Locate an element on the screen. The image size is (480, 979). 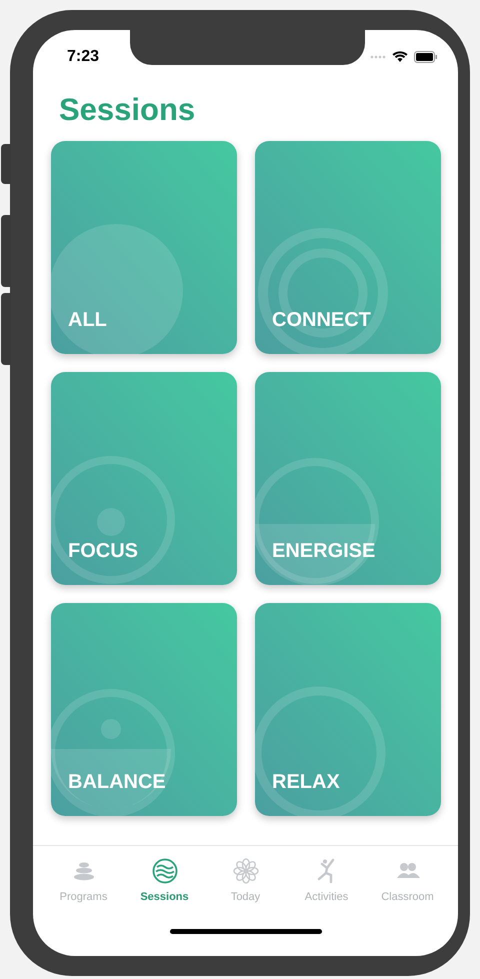
tab-label: Programs is located at coordinates (84, 897).